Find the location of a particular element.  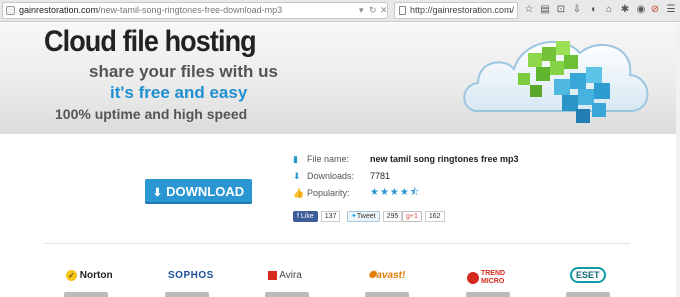

home-icon: ⌂ is located at coordinates (609, 10).